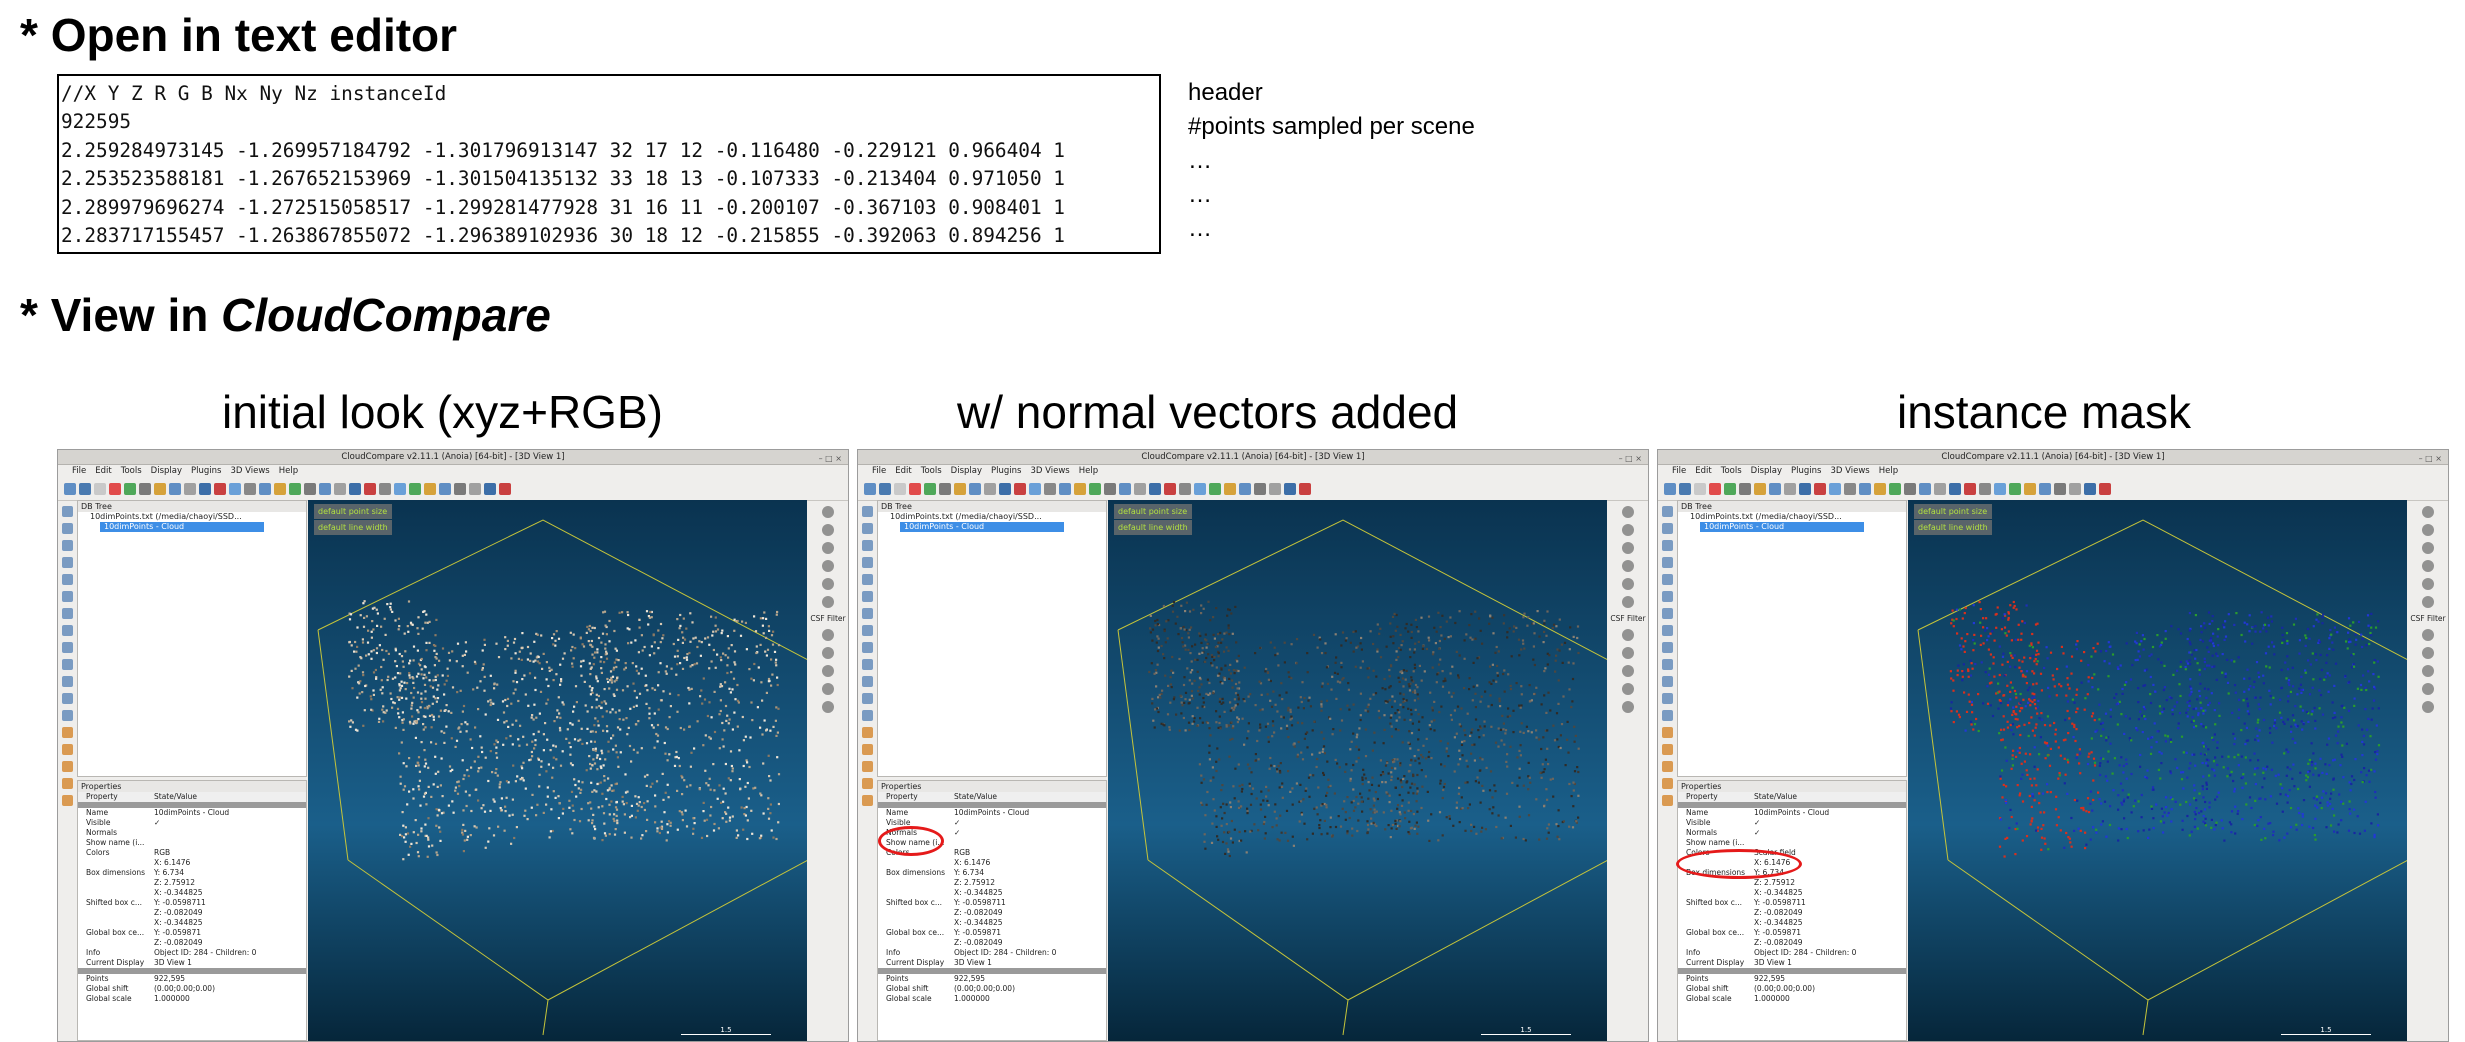 Image resolution: width=2465 pixels, height=1042 pixels. What do you see at coordinates (1679, 471) in the screenshot?
I see `menu-item: File` at bounding box center [1679, 471].